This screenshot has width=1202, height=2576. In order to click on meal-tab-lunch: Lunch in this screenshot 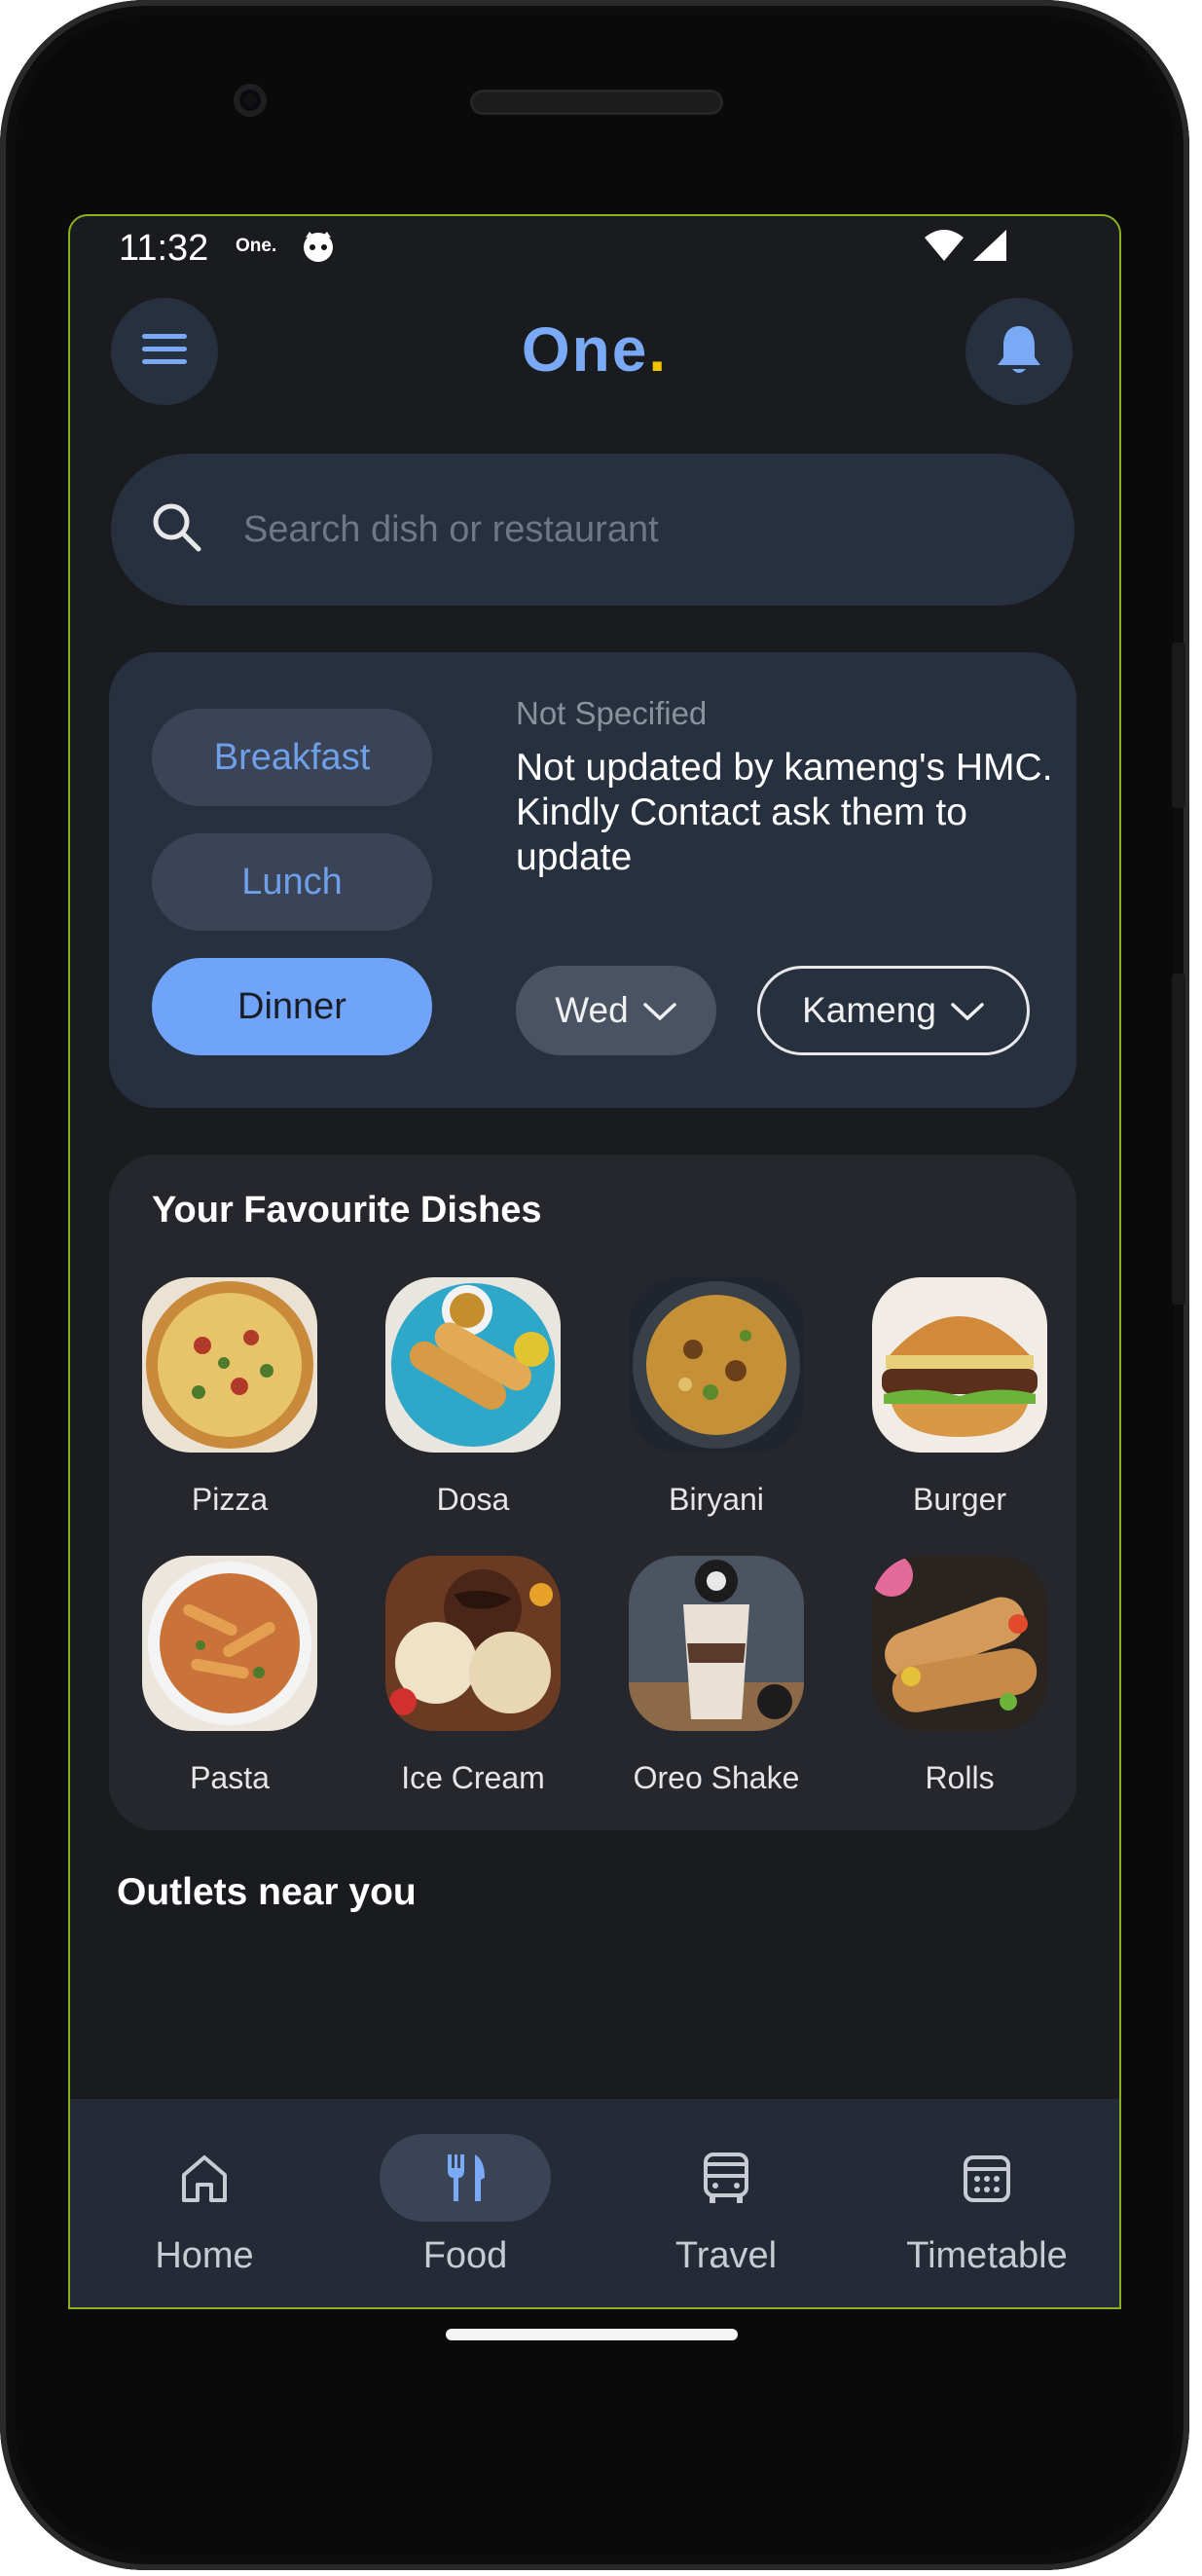, I will do `click(292, 882)`.